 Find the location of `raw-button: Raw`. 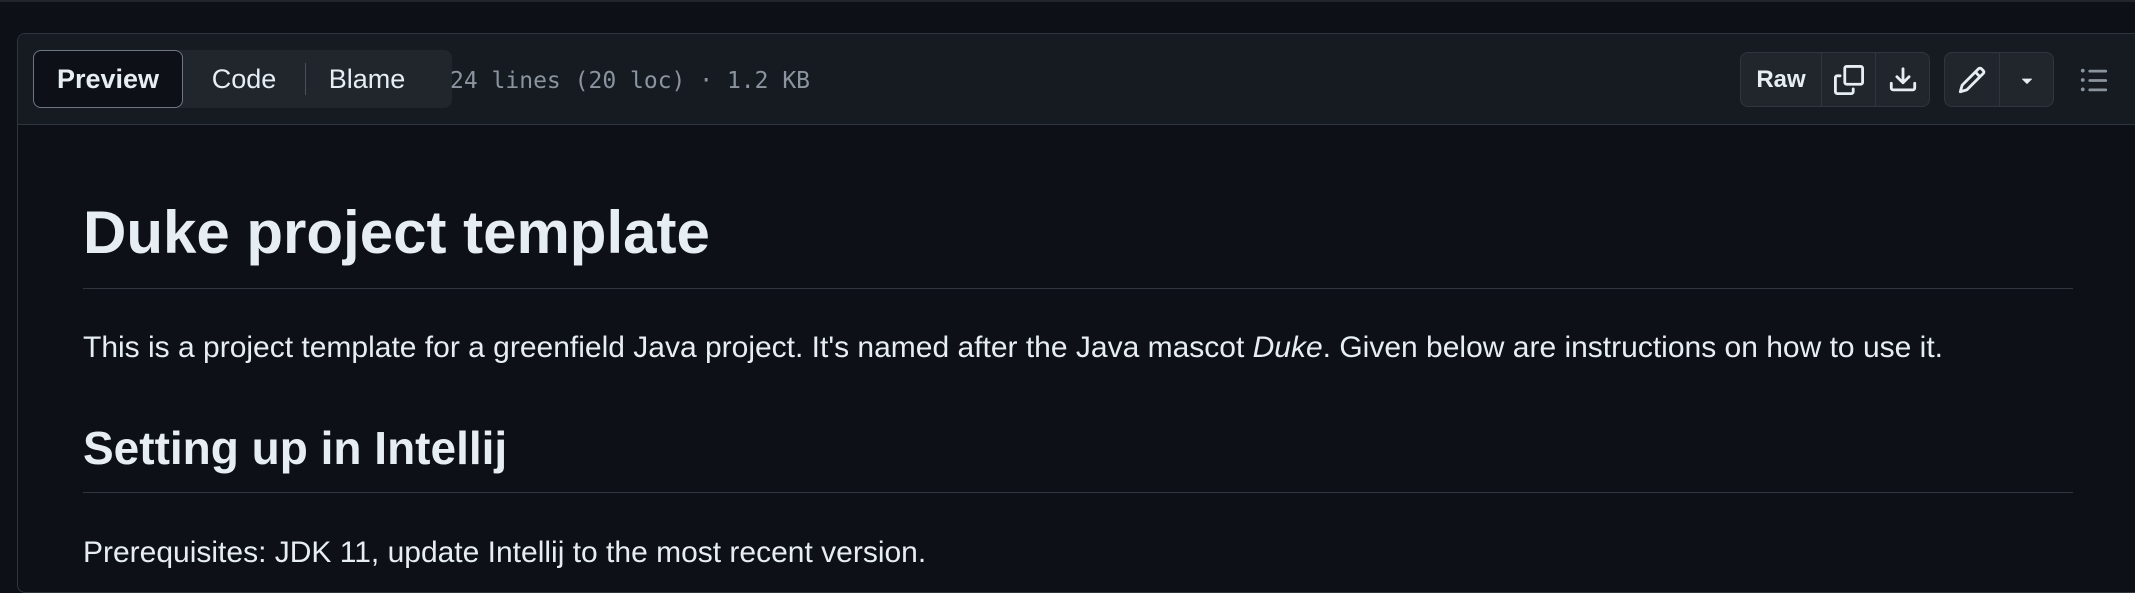

raw-button: Raw is located at coordinates (1781, 79).